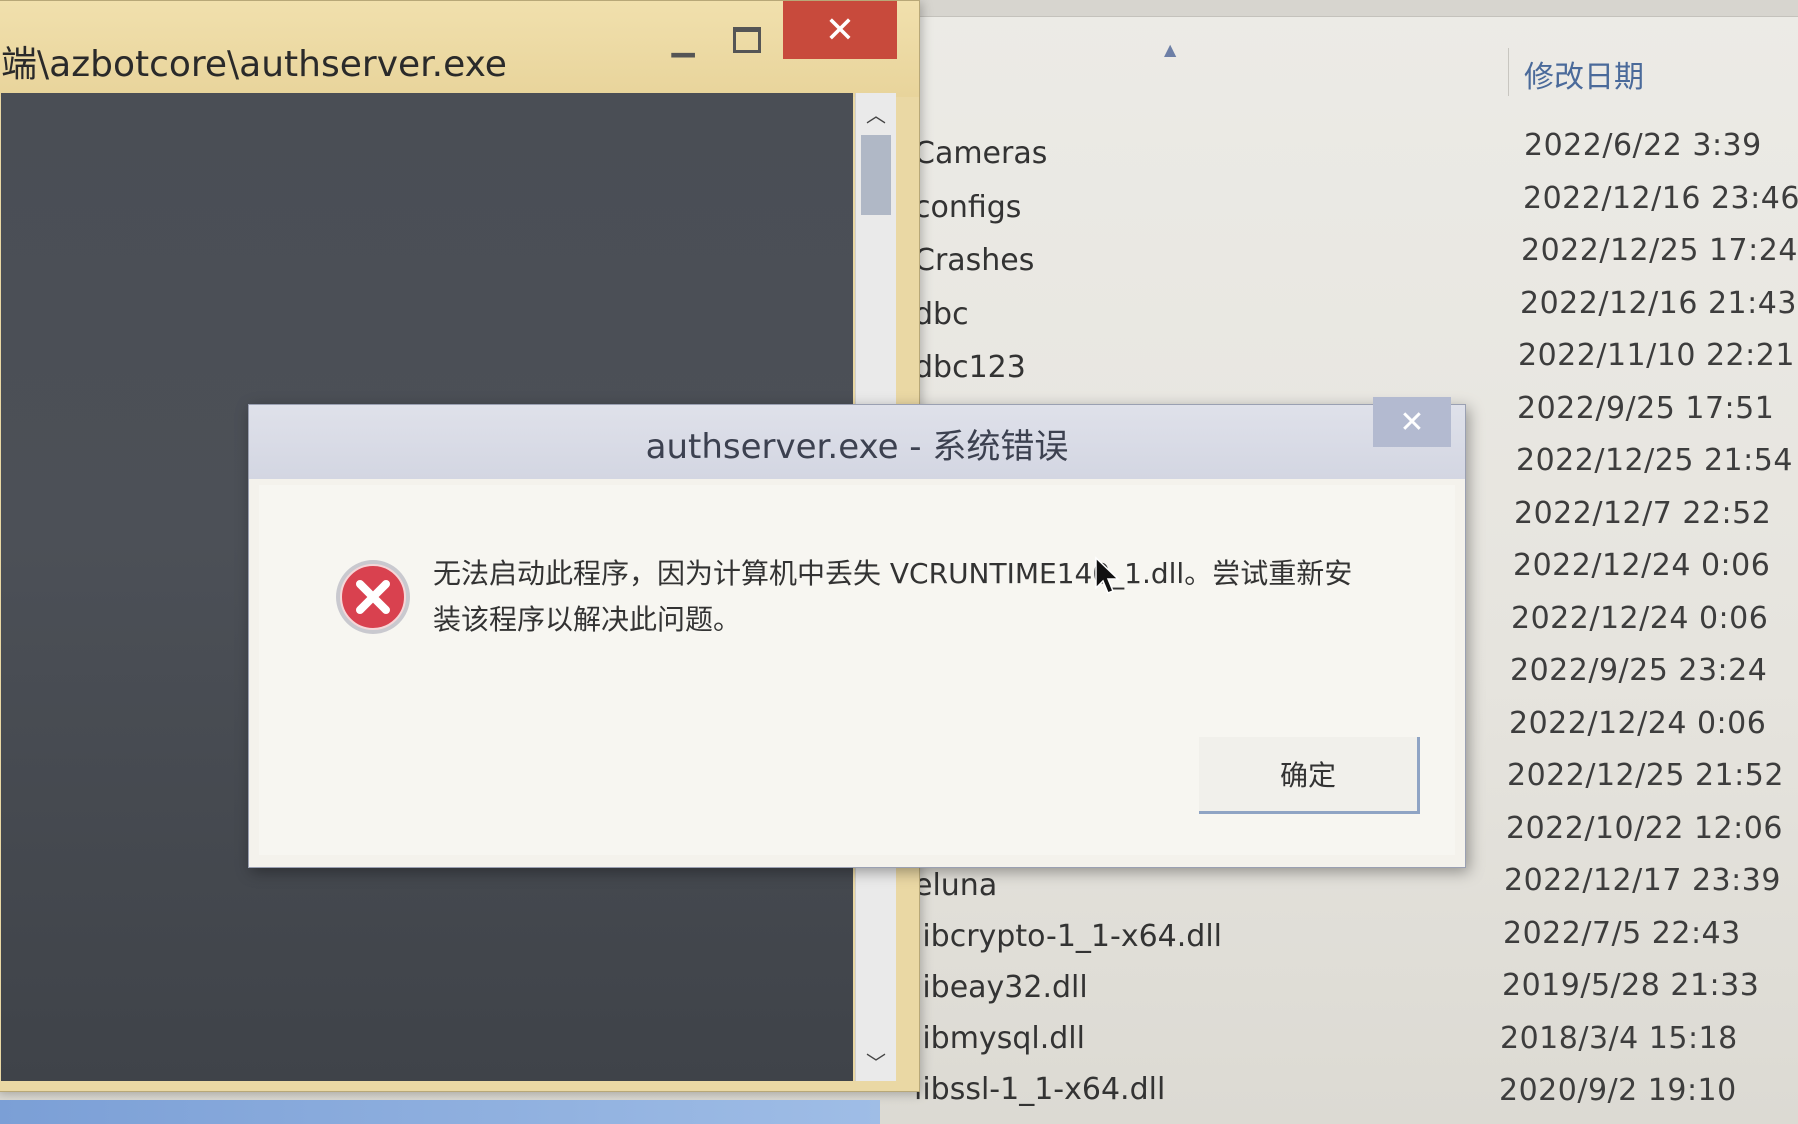 Image resolution: width=1798 pixels, height=1124 pixels. I want to click on file-date-item: 2022/12/25 21:52, so click(1645, 775).